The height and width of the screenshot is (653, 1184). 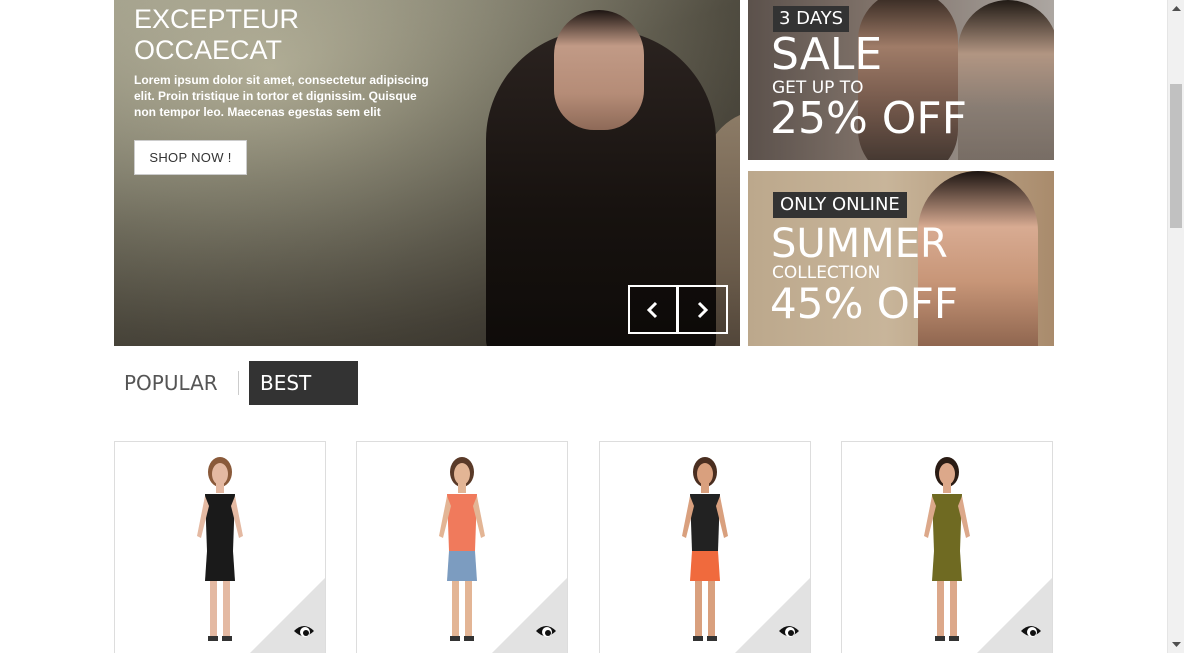 I want to click on slider-next-button, so click(x=703, y=309).